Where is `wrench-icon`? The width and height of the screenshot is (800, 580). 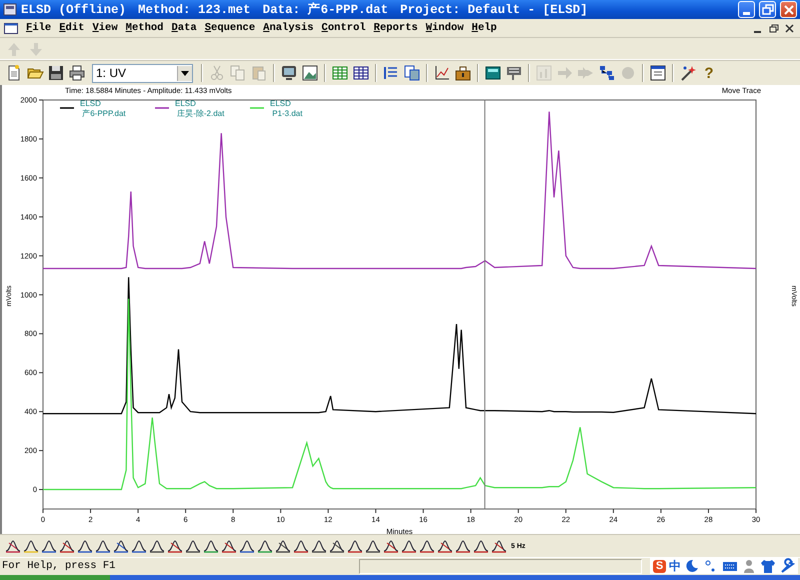 wrench-icon is located at coordinates (787, 566).